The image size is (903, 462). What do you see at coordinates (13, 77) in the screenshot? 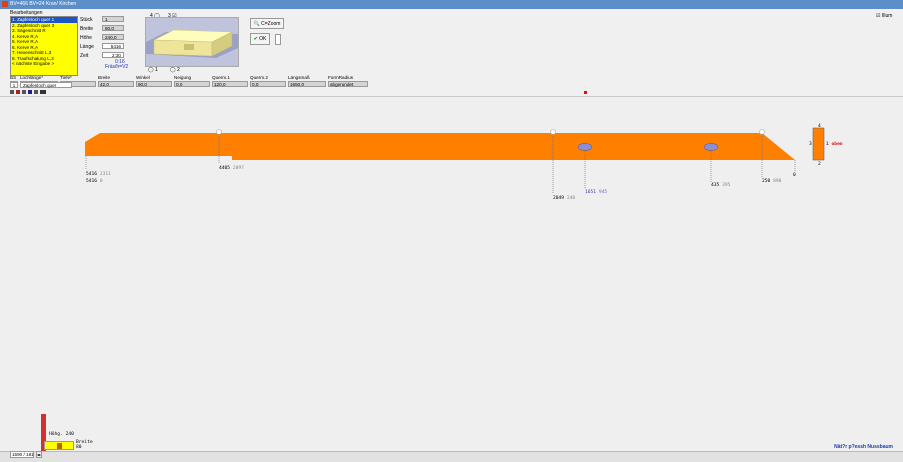
I see `bs-label: BS` at bounding box center [13, 77].